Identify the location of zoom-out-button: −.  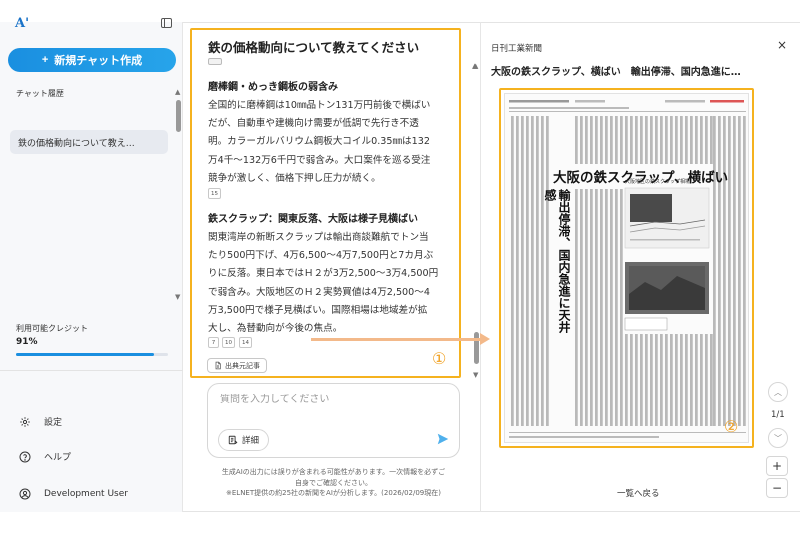
(777, 488).